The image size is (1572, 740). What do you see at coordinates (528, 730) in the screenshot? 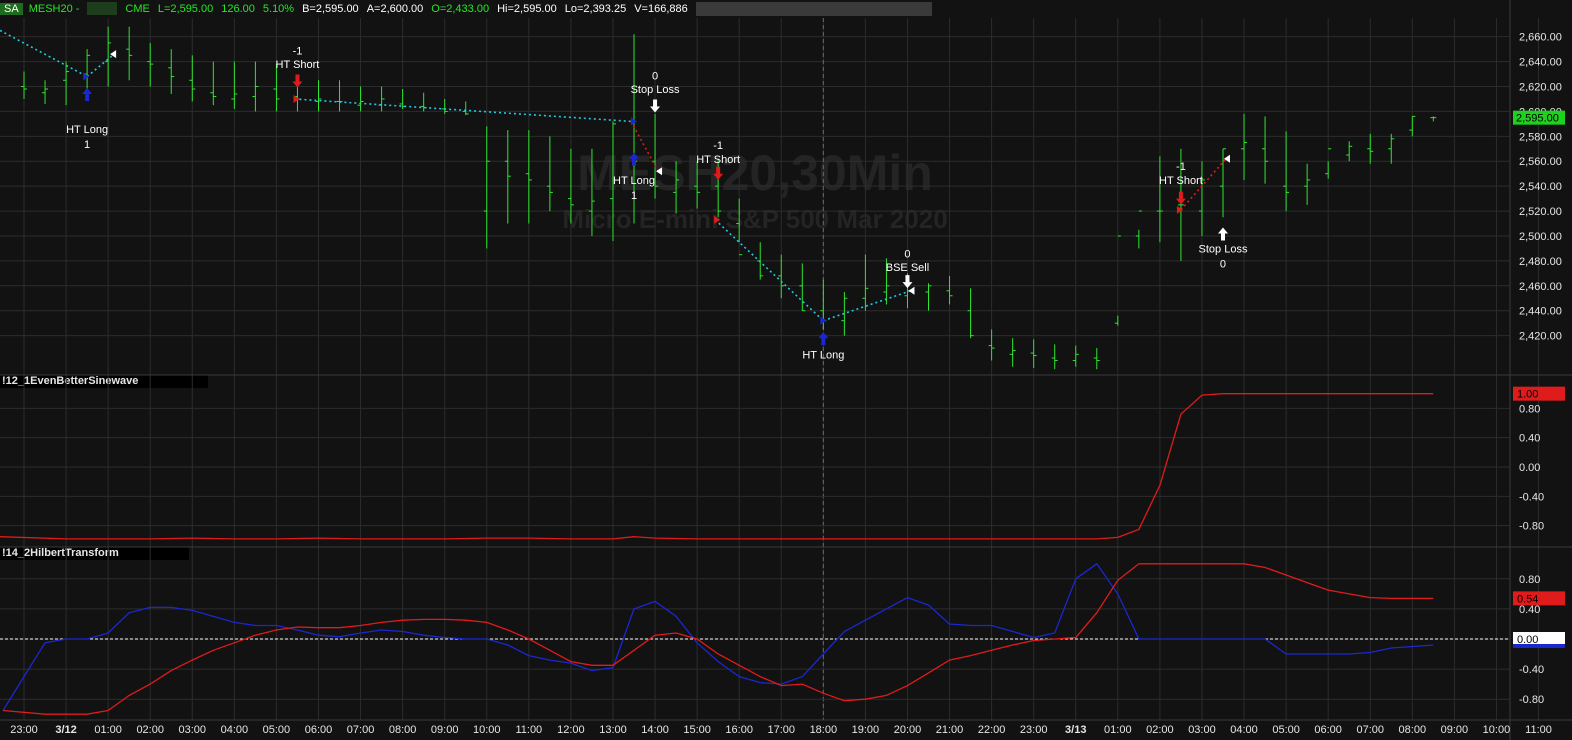
I see `time-tick-label: 11:00` at bounding box center [528, 730].